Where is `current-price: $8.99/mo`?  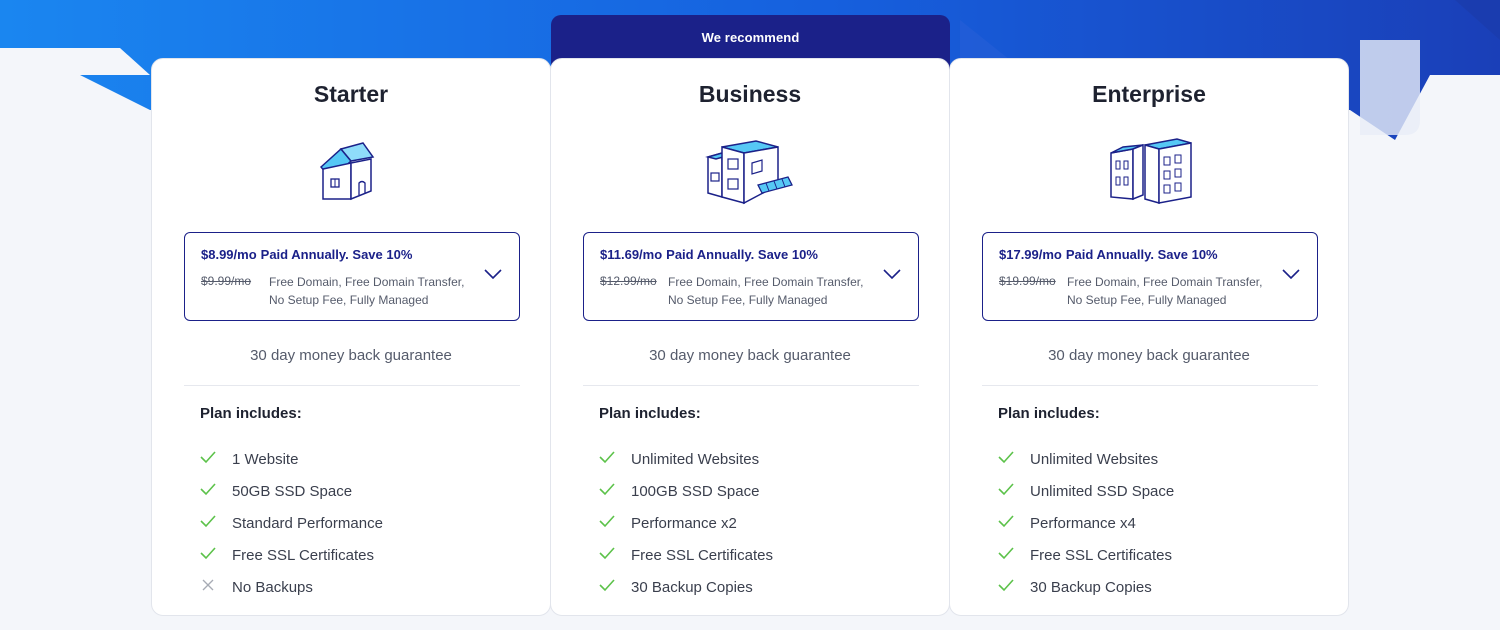 current-price: $8.99/mo is located at coordinates (229, 254).